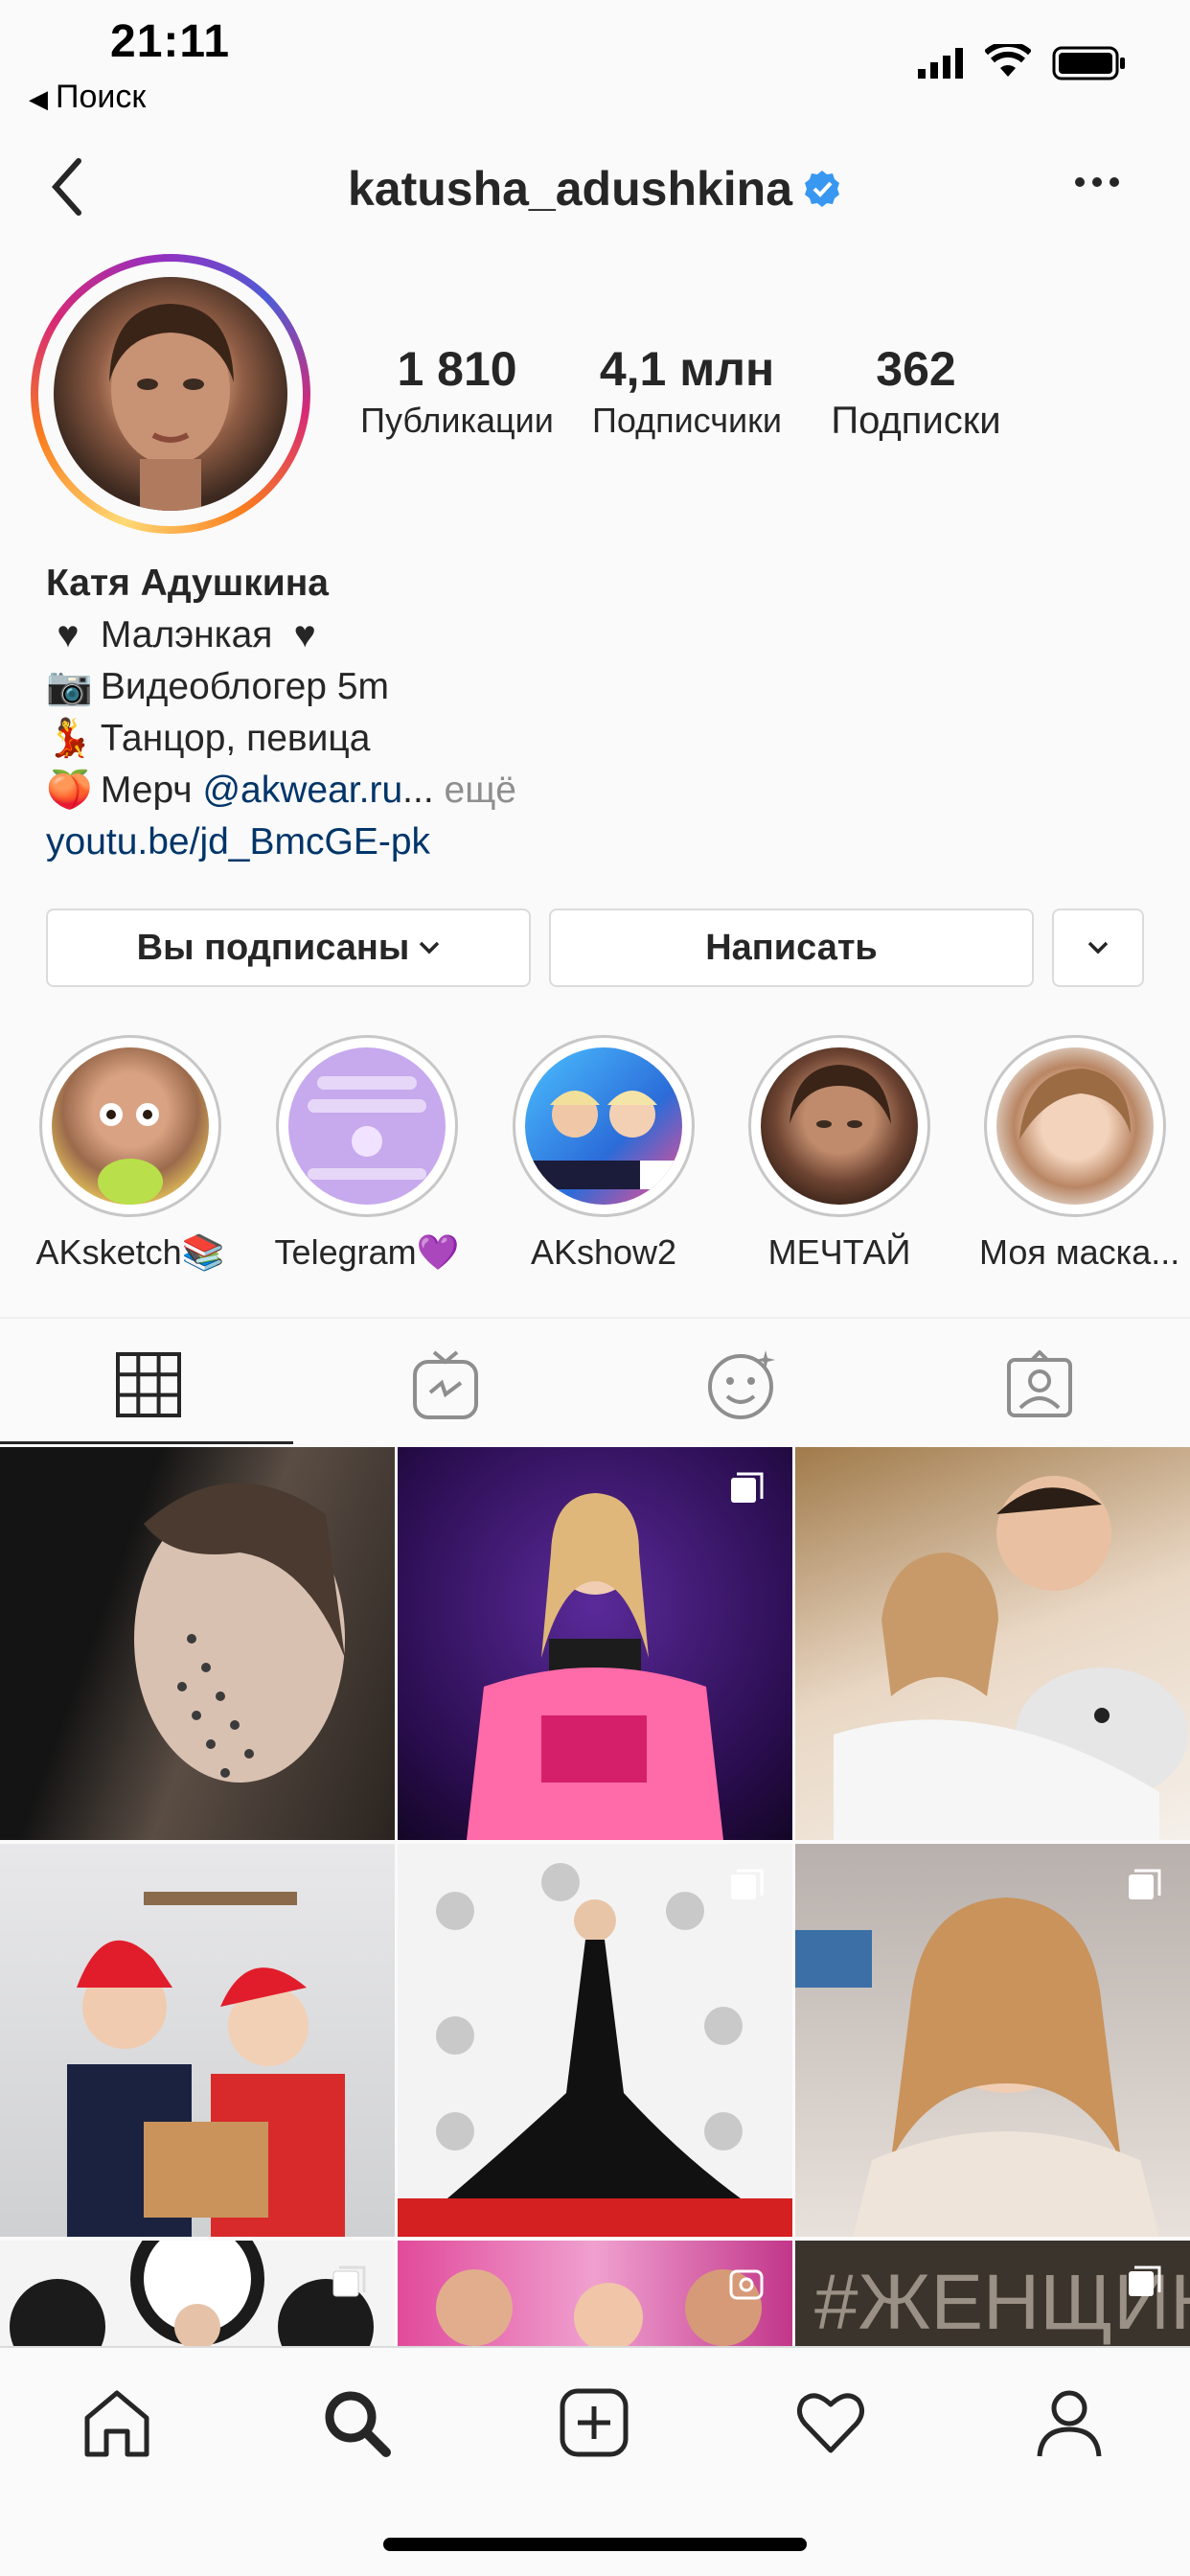  What do you see at coordinates (187, 583) in the screenshot?
I see `profile-full-name: Катя Адушкина` at bounding box center [187, 583].